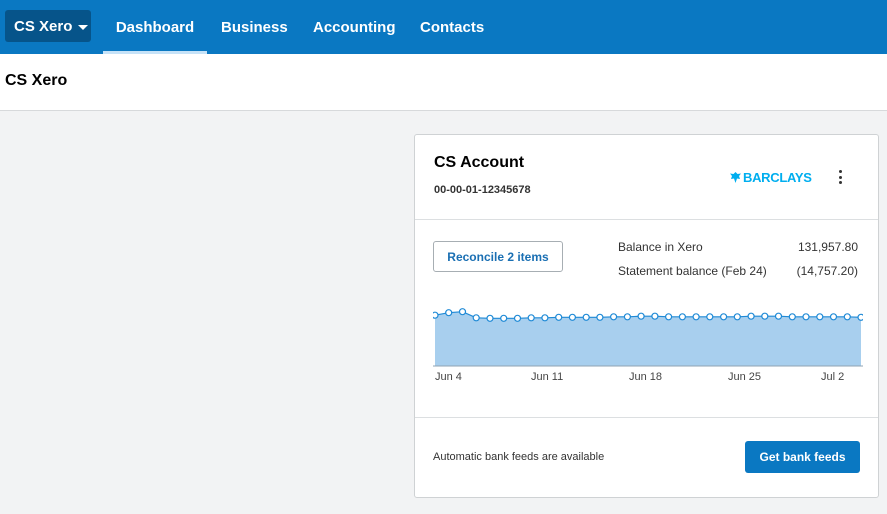 This screenshot has height=514, width=887. I want to click on page-header: CS Xero, so click(443, 82).